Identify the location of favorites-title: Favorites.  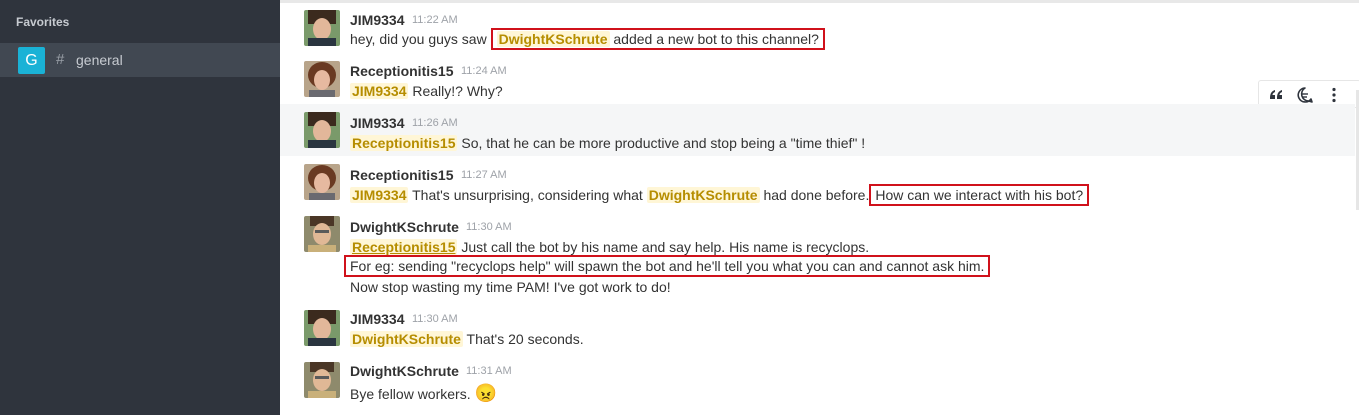
(43, 22).